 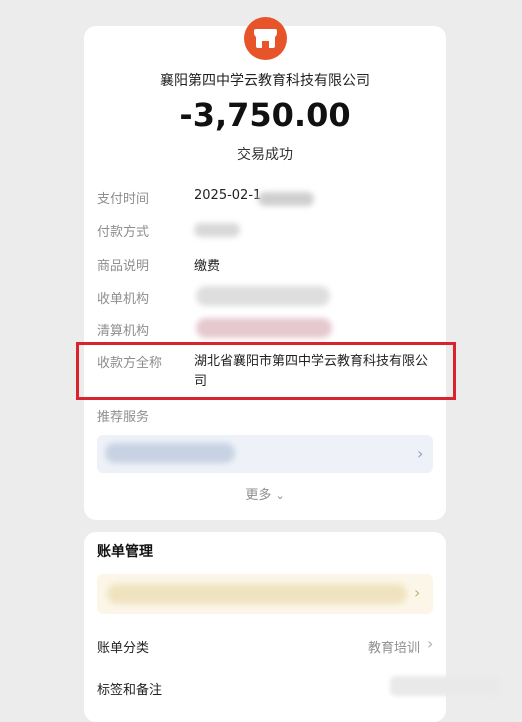 What do you see at coordinates (263, 296) in the screenshot?
I see `acquirer-redaction` at bounding box center [263, 296].